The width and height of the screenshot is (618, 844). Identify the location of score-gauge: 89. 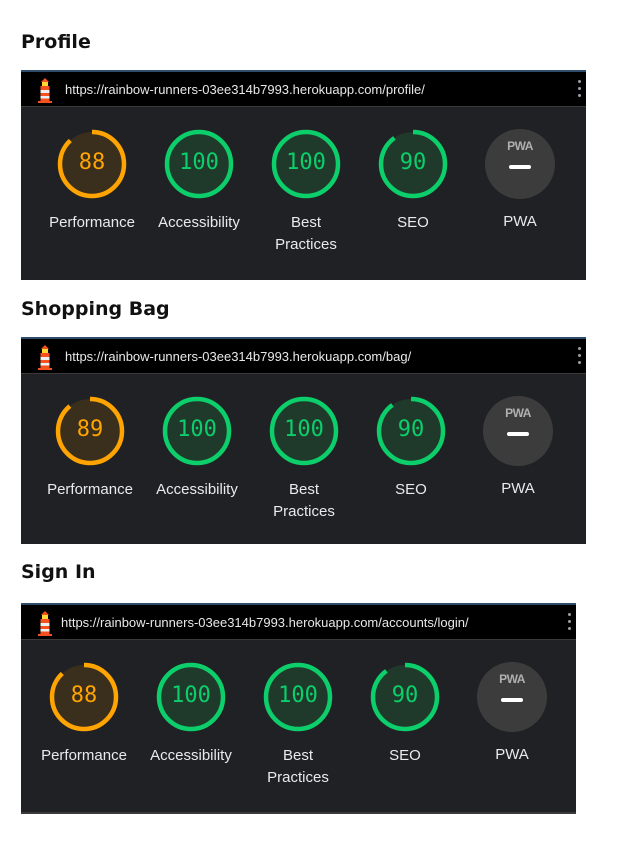
(90, 431).